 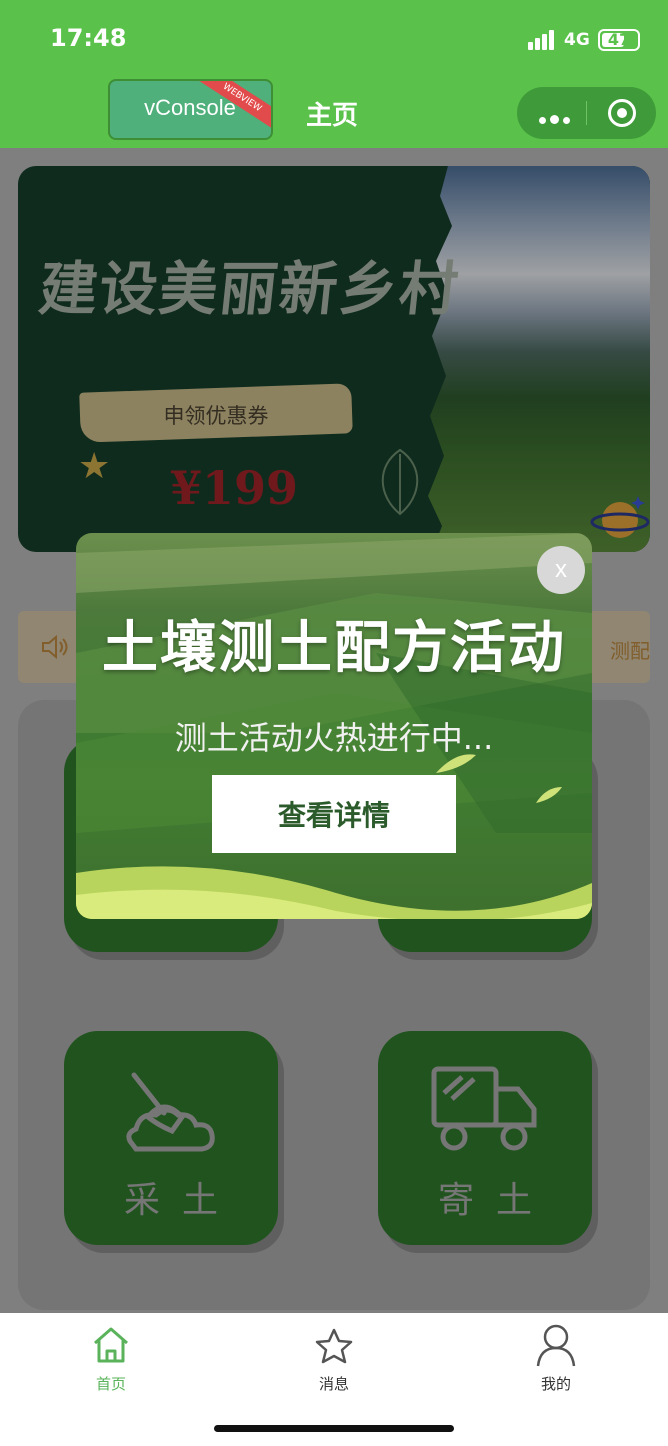 What do you see at coordinates (577, 40) in the screenshot?
I see `network-type: 4G` at bounding box center [577, 40].